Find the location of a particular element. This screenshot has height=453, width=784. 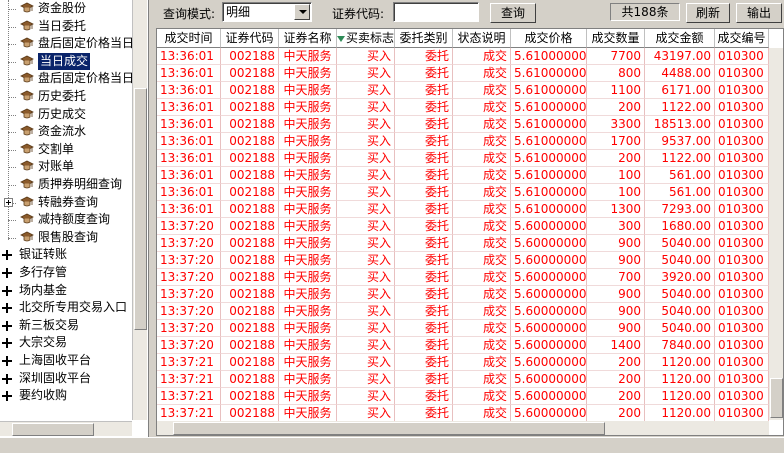

tree-root-item: 北交所专用交易入口 is located at coordinates (66, 307).